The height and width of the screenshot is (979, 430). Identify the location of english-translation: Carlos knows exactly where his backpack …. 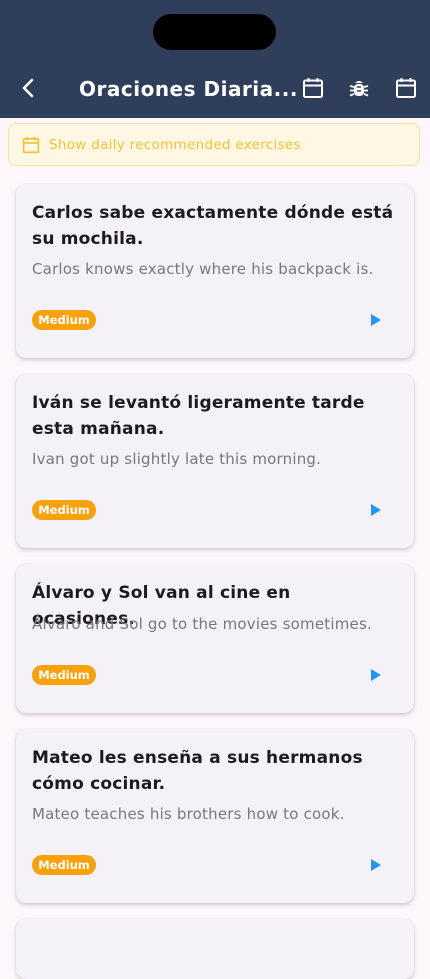
(203, 269).